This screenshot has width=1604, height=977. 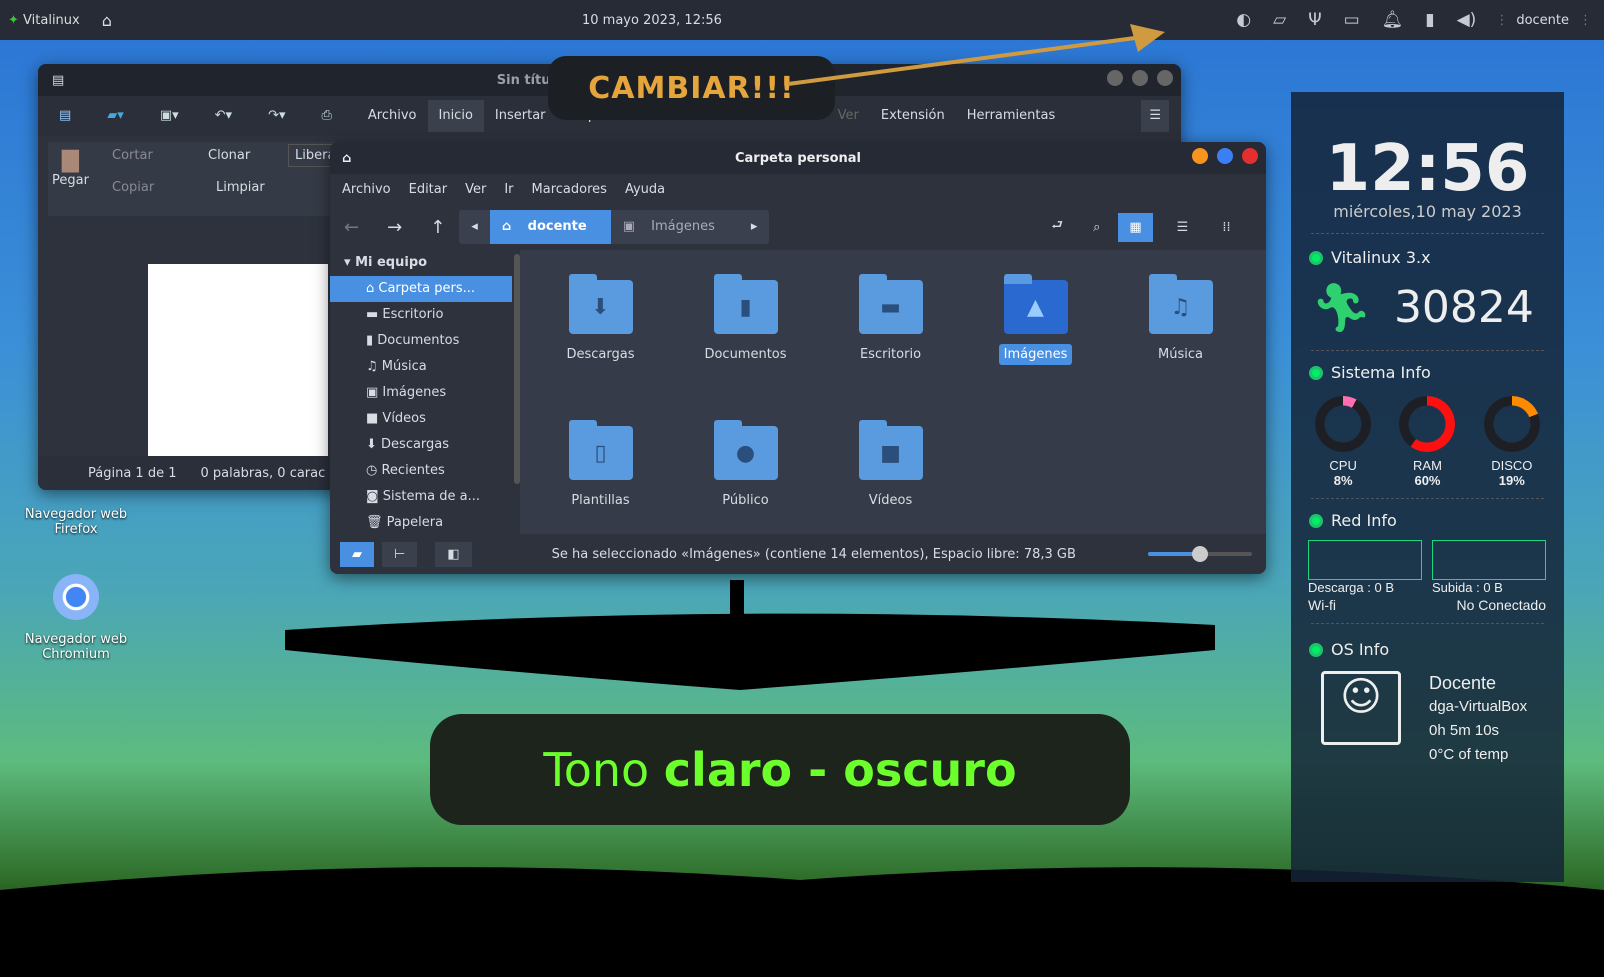 What do you see at coordinates (115, 116) in the screenshot?
I see `open-icon: ▰▾` at bounding box center [115, 116].